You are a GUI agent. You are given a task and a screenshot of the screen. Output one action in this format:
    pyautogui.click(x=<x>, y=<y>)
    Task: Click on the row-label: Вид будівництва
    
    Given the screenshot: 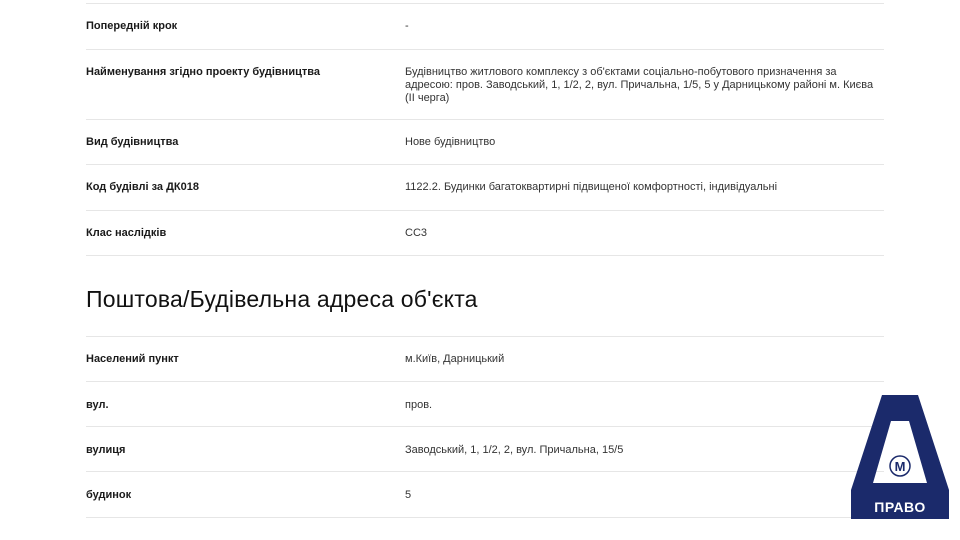 What is the action you would take?
    pyautogui.click(x=132, y=142)
    